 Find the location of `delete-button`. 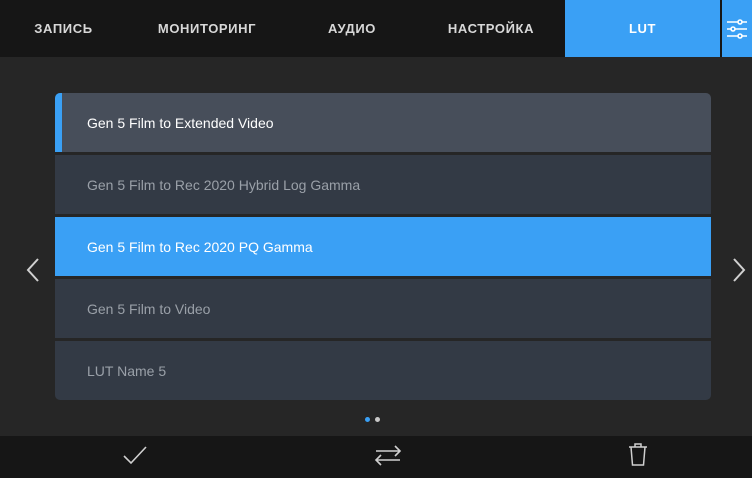

delete-button is located at coordinates (638, 457).